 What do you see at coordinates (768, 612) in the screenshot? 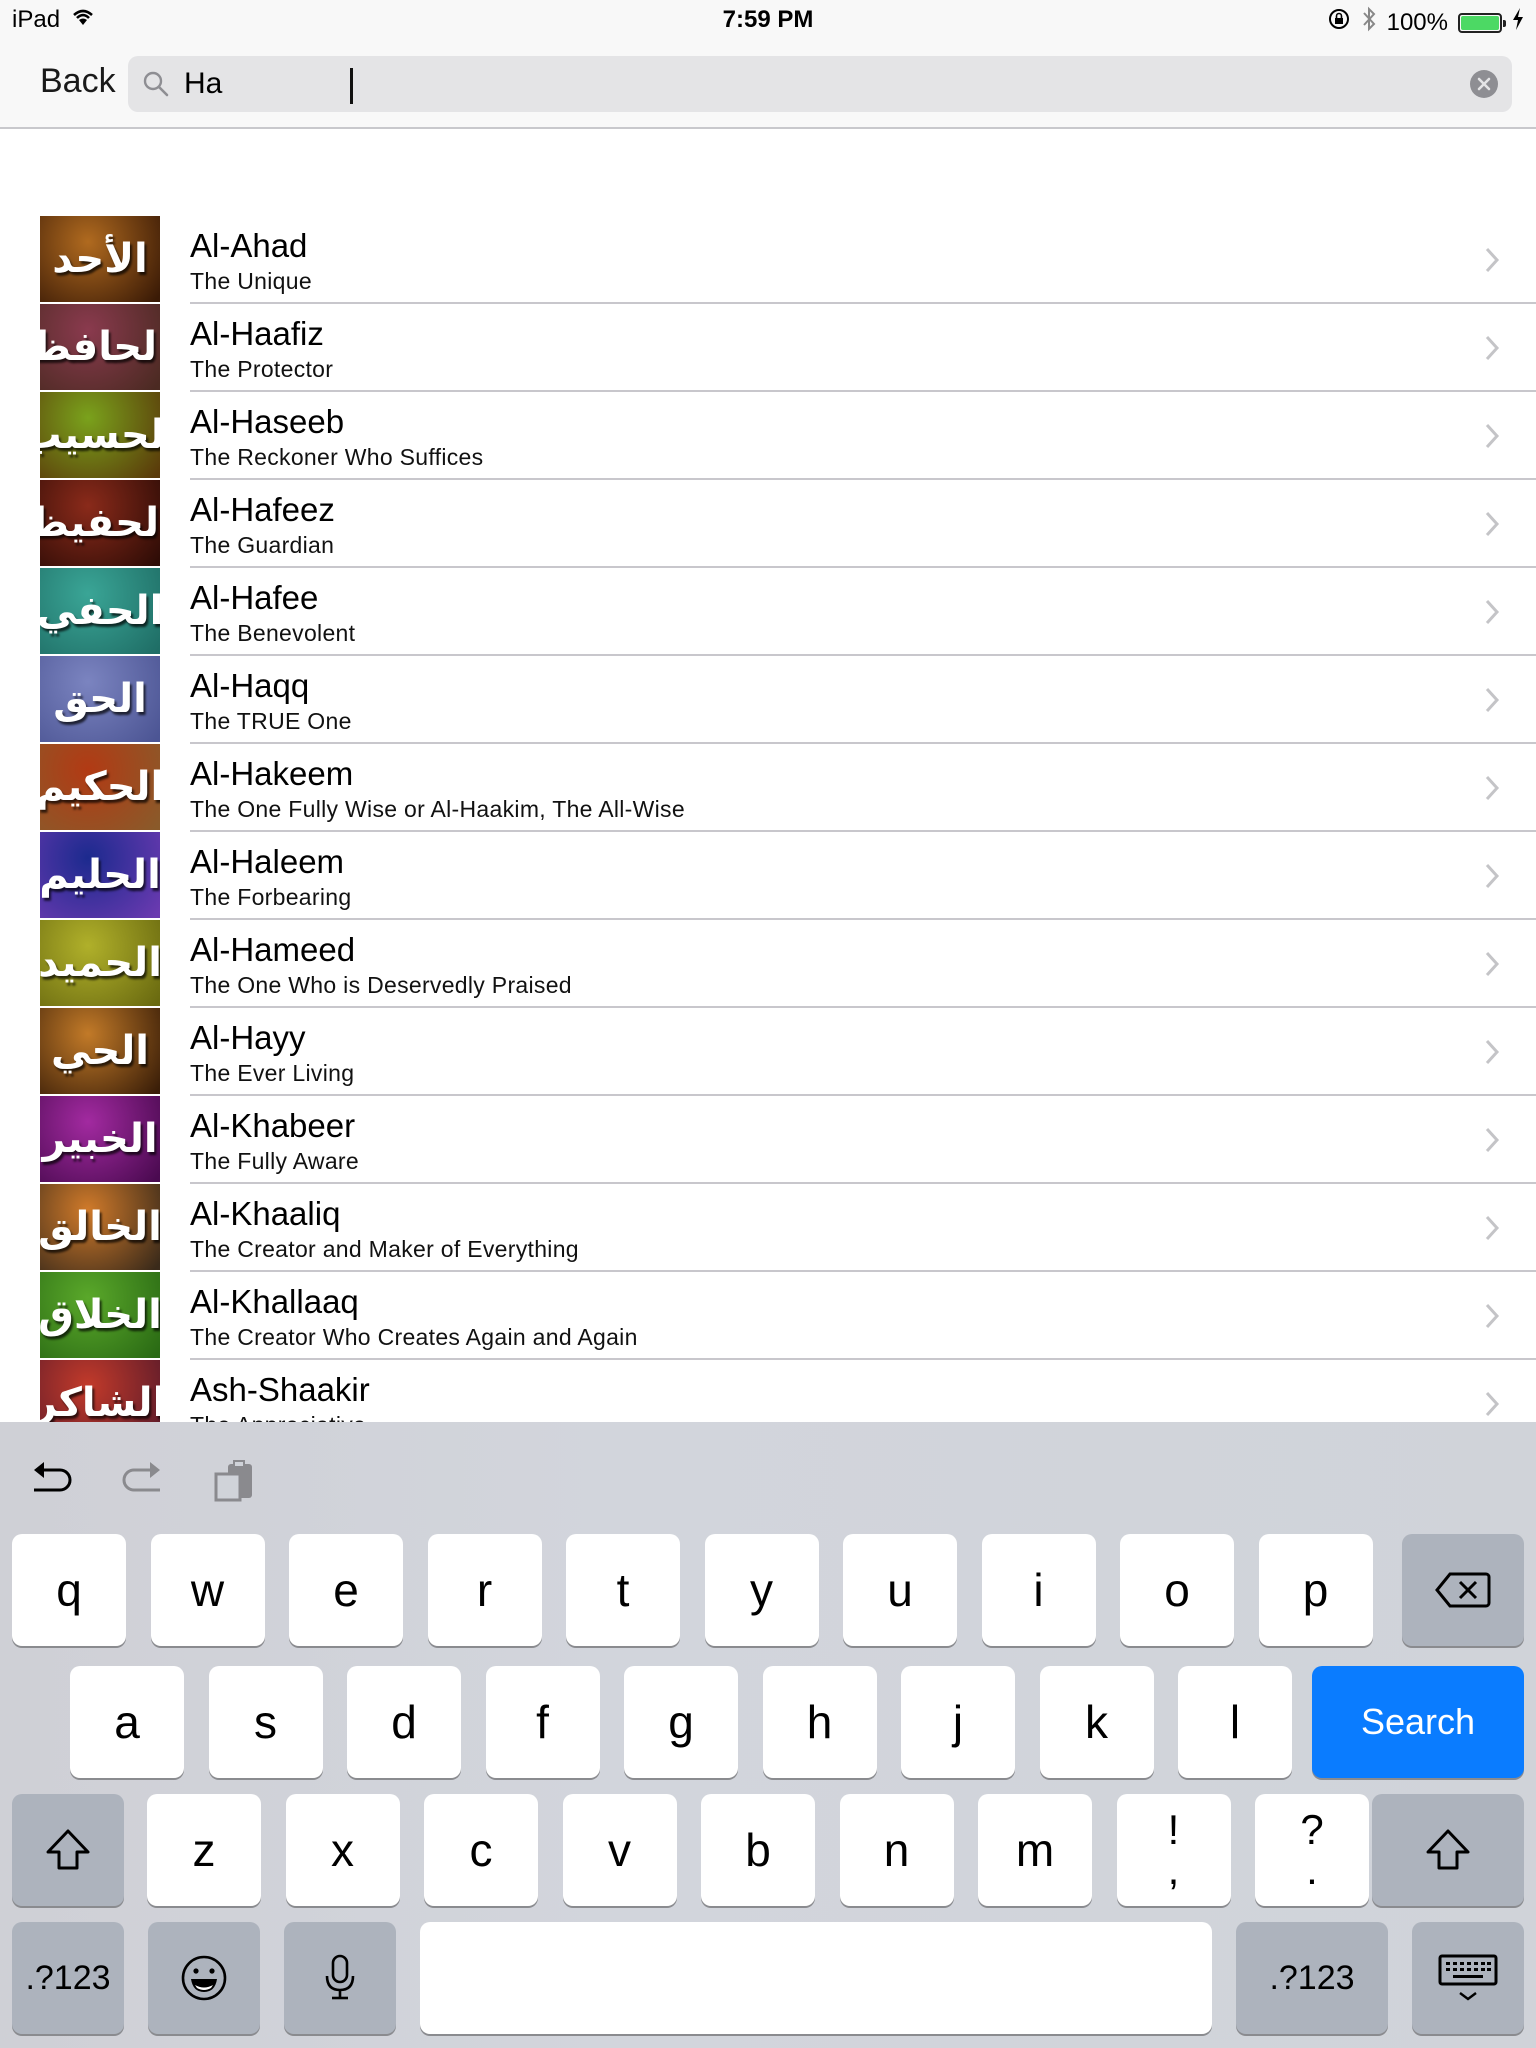
I see `list-item: الحفي Al-Hafee The Benevolent` at bounding box center [768, 612].